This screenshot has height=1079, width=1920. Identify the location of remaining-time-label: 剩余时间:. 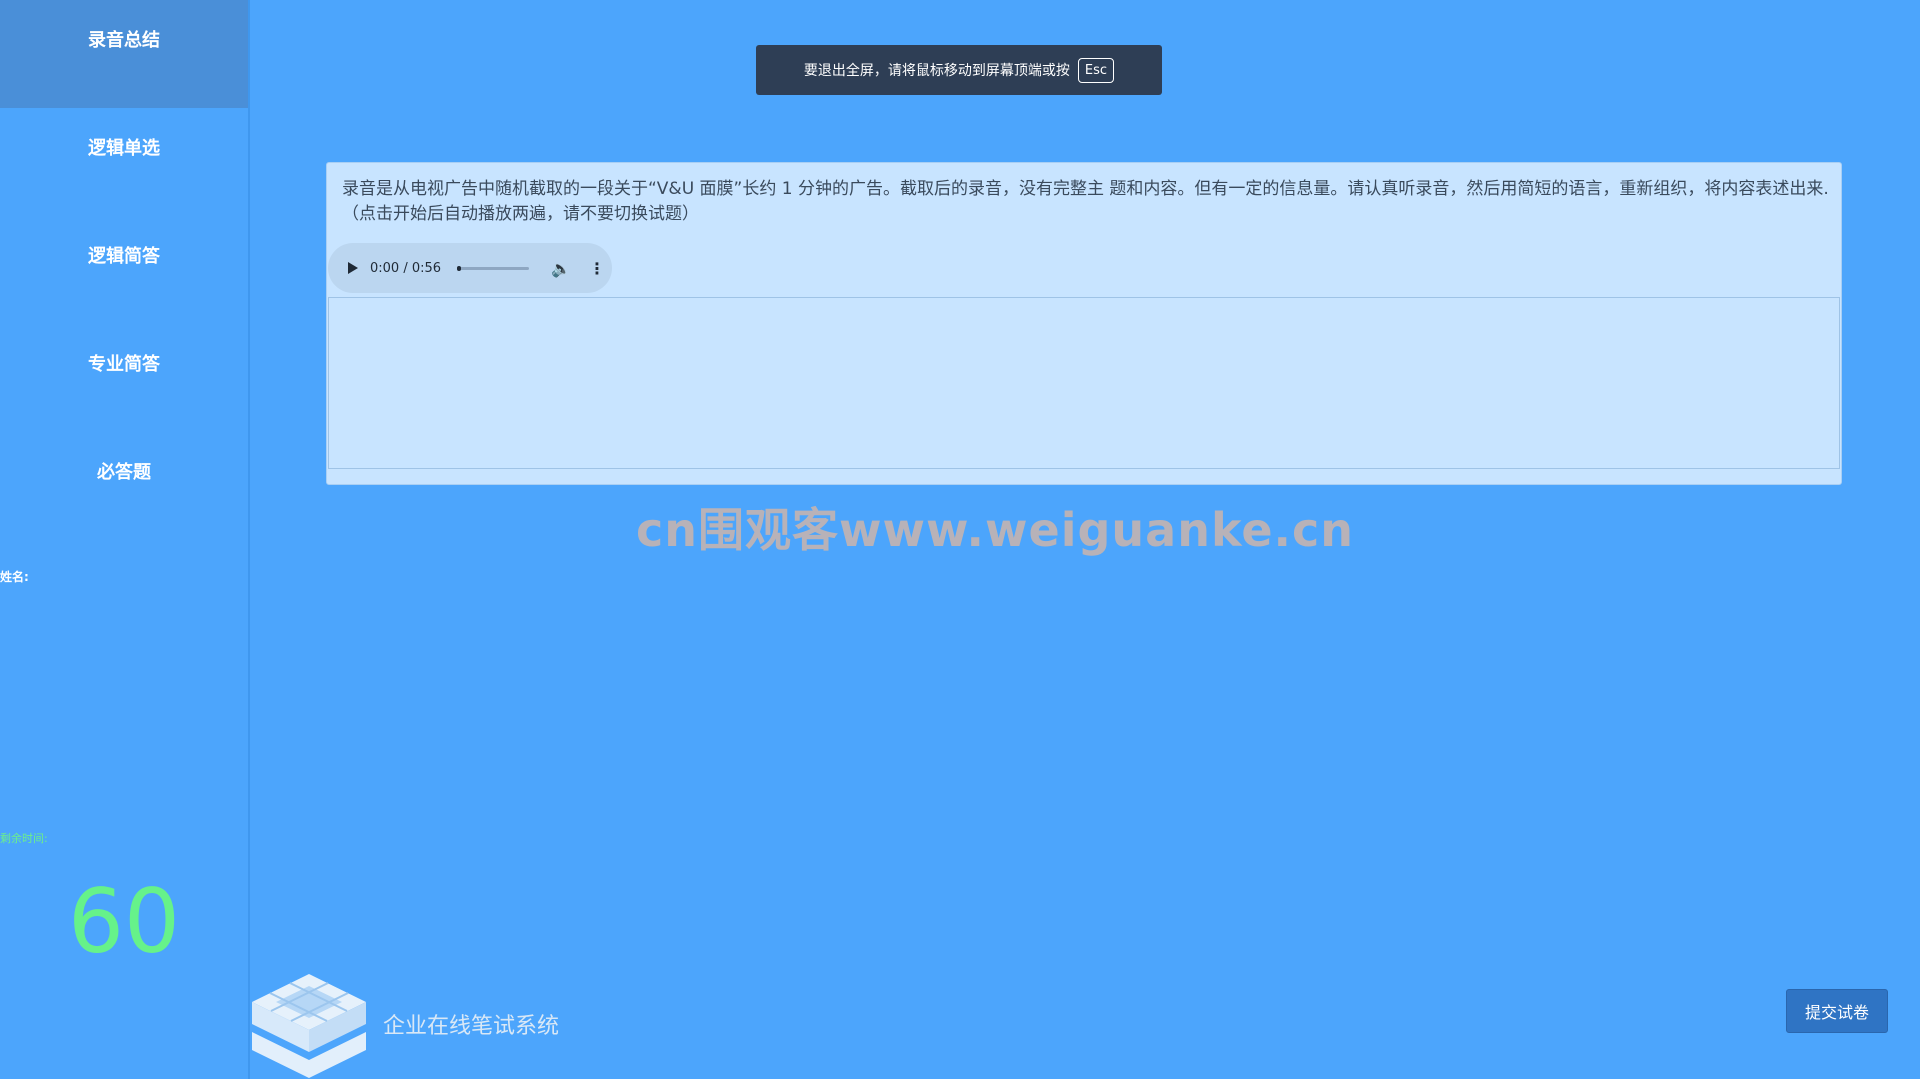
(24, 838).